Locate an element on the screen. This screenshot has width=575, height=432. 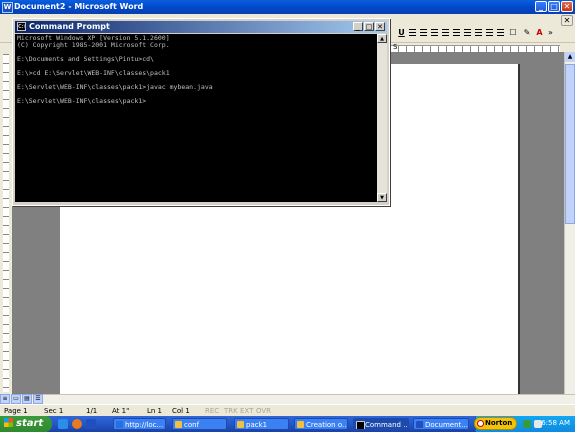
start-button: start is located at coordinates (26, 424).